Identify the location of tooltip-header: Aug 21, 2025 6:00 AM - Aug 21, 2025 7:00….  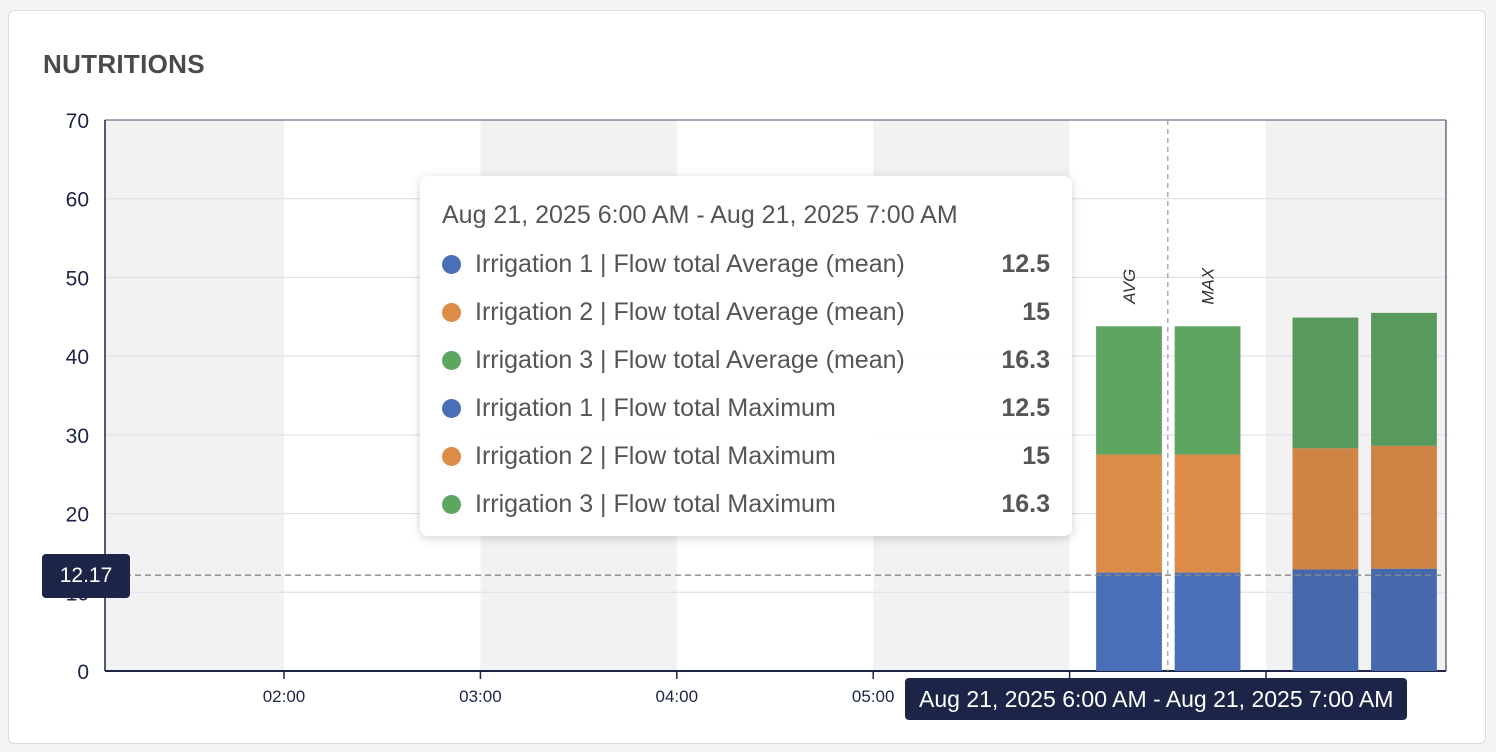
(700, 215).